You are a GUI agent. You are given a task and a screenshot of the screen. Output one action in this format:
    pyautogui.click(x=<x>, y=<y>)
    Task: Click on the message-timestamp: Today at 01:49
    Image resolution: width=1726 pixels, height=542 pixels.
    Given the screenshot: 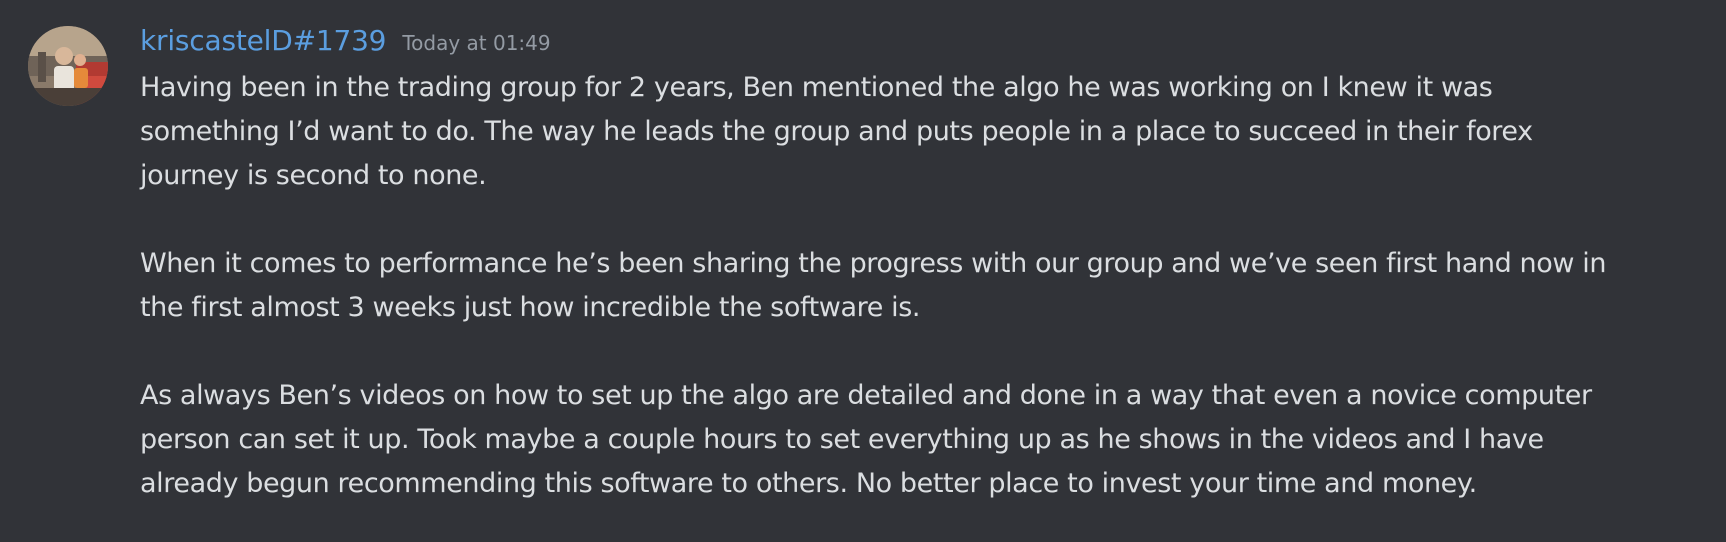 What is the action you would take?
    pyautogui.click(x=476, y=43)
    